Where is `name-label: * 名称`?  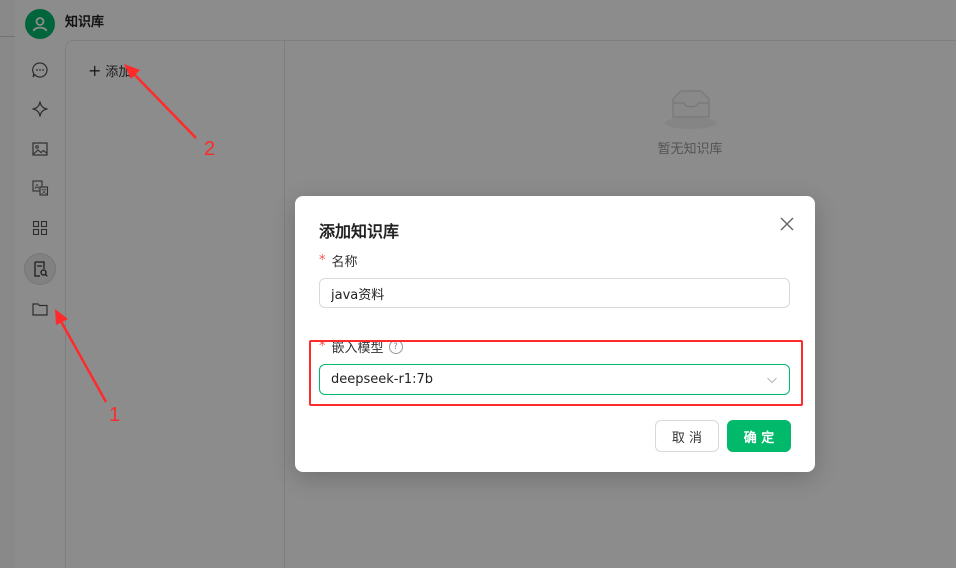
name-label: * 名称 is located at coordinates (338, 260).